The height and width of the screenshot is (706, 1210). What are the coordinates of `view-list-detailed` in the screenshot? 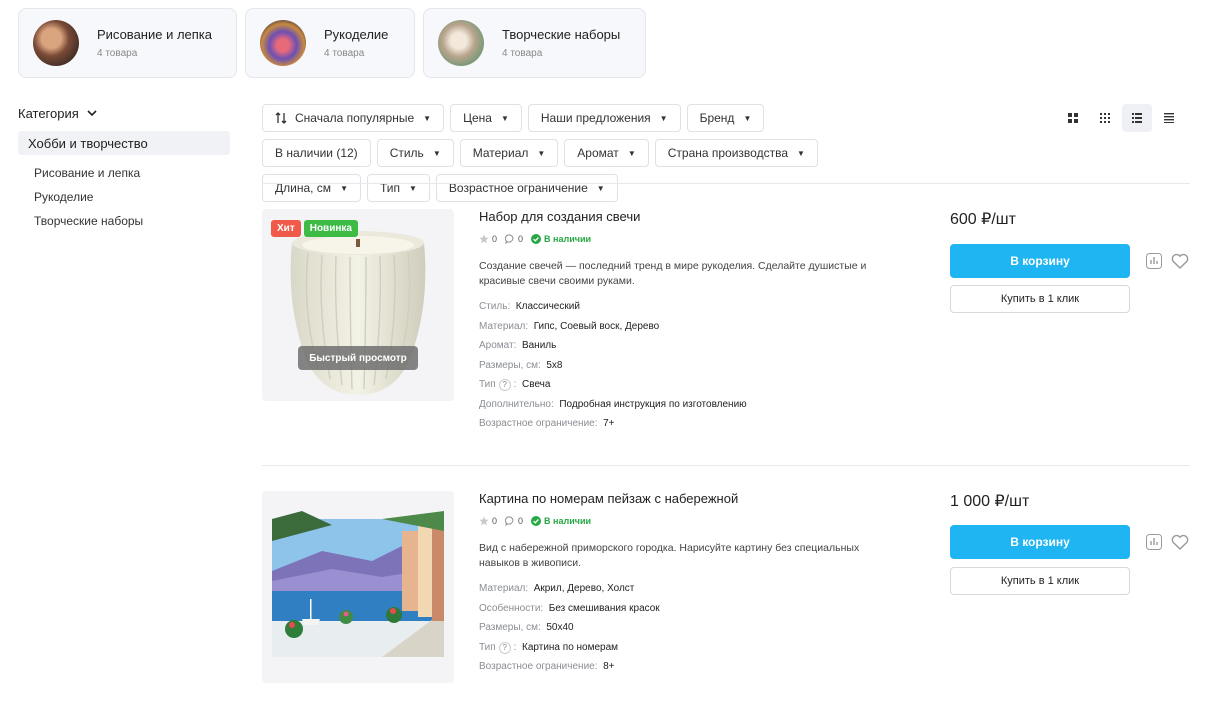 It's located at (1137, 118).